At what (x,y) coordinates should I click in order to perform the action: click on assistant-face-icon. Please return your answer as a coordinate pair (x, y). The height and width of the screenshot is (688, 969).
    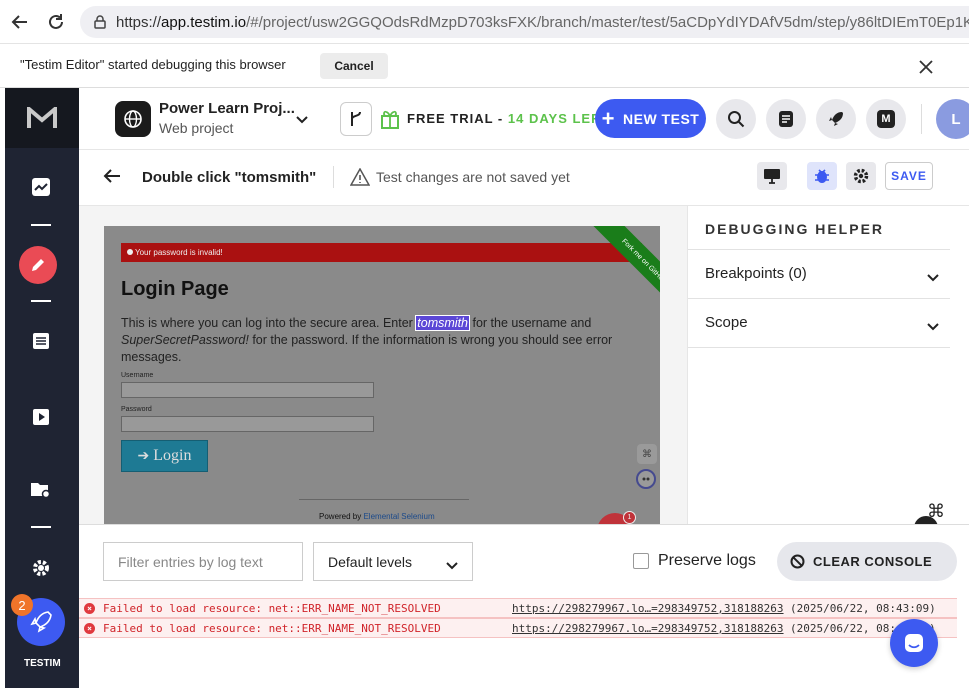
    Looking at the image, I should click on (646, 479).